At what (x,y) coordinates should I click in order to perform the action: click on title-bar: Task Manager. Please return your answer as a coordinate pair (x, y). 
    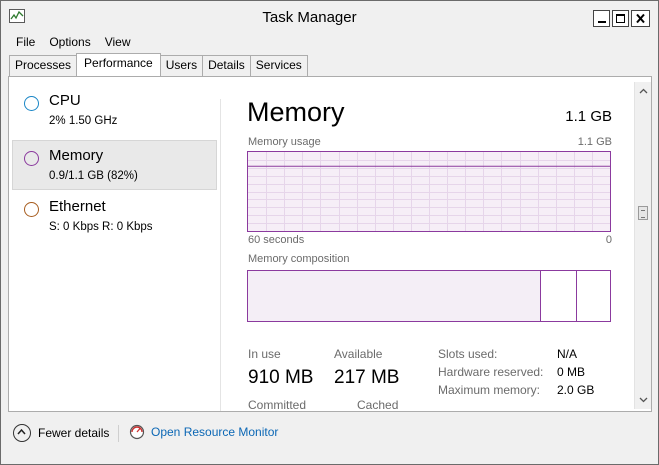
    Looking at the image, I should click on (329, 16).